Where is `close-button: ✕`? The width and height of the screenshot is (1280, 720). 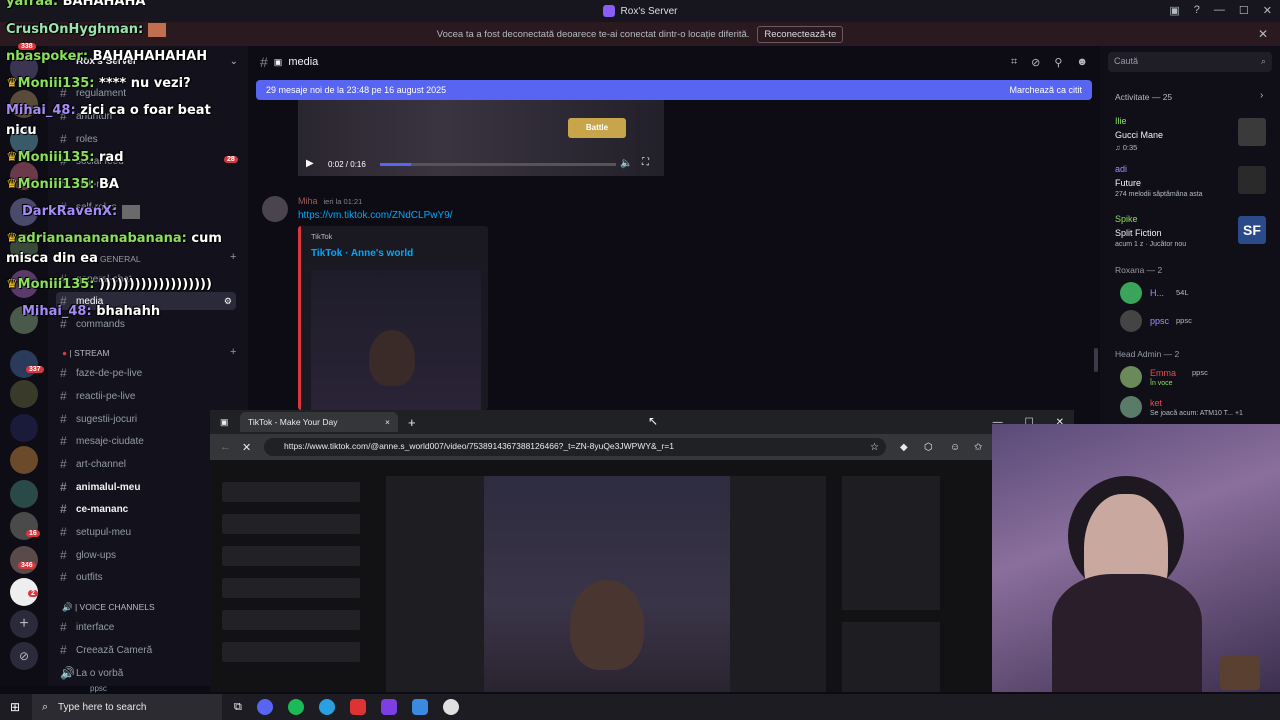 close-button: ✕ is located at coordinates (1267, 10).